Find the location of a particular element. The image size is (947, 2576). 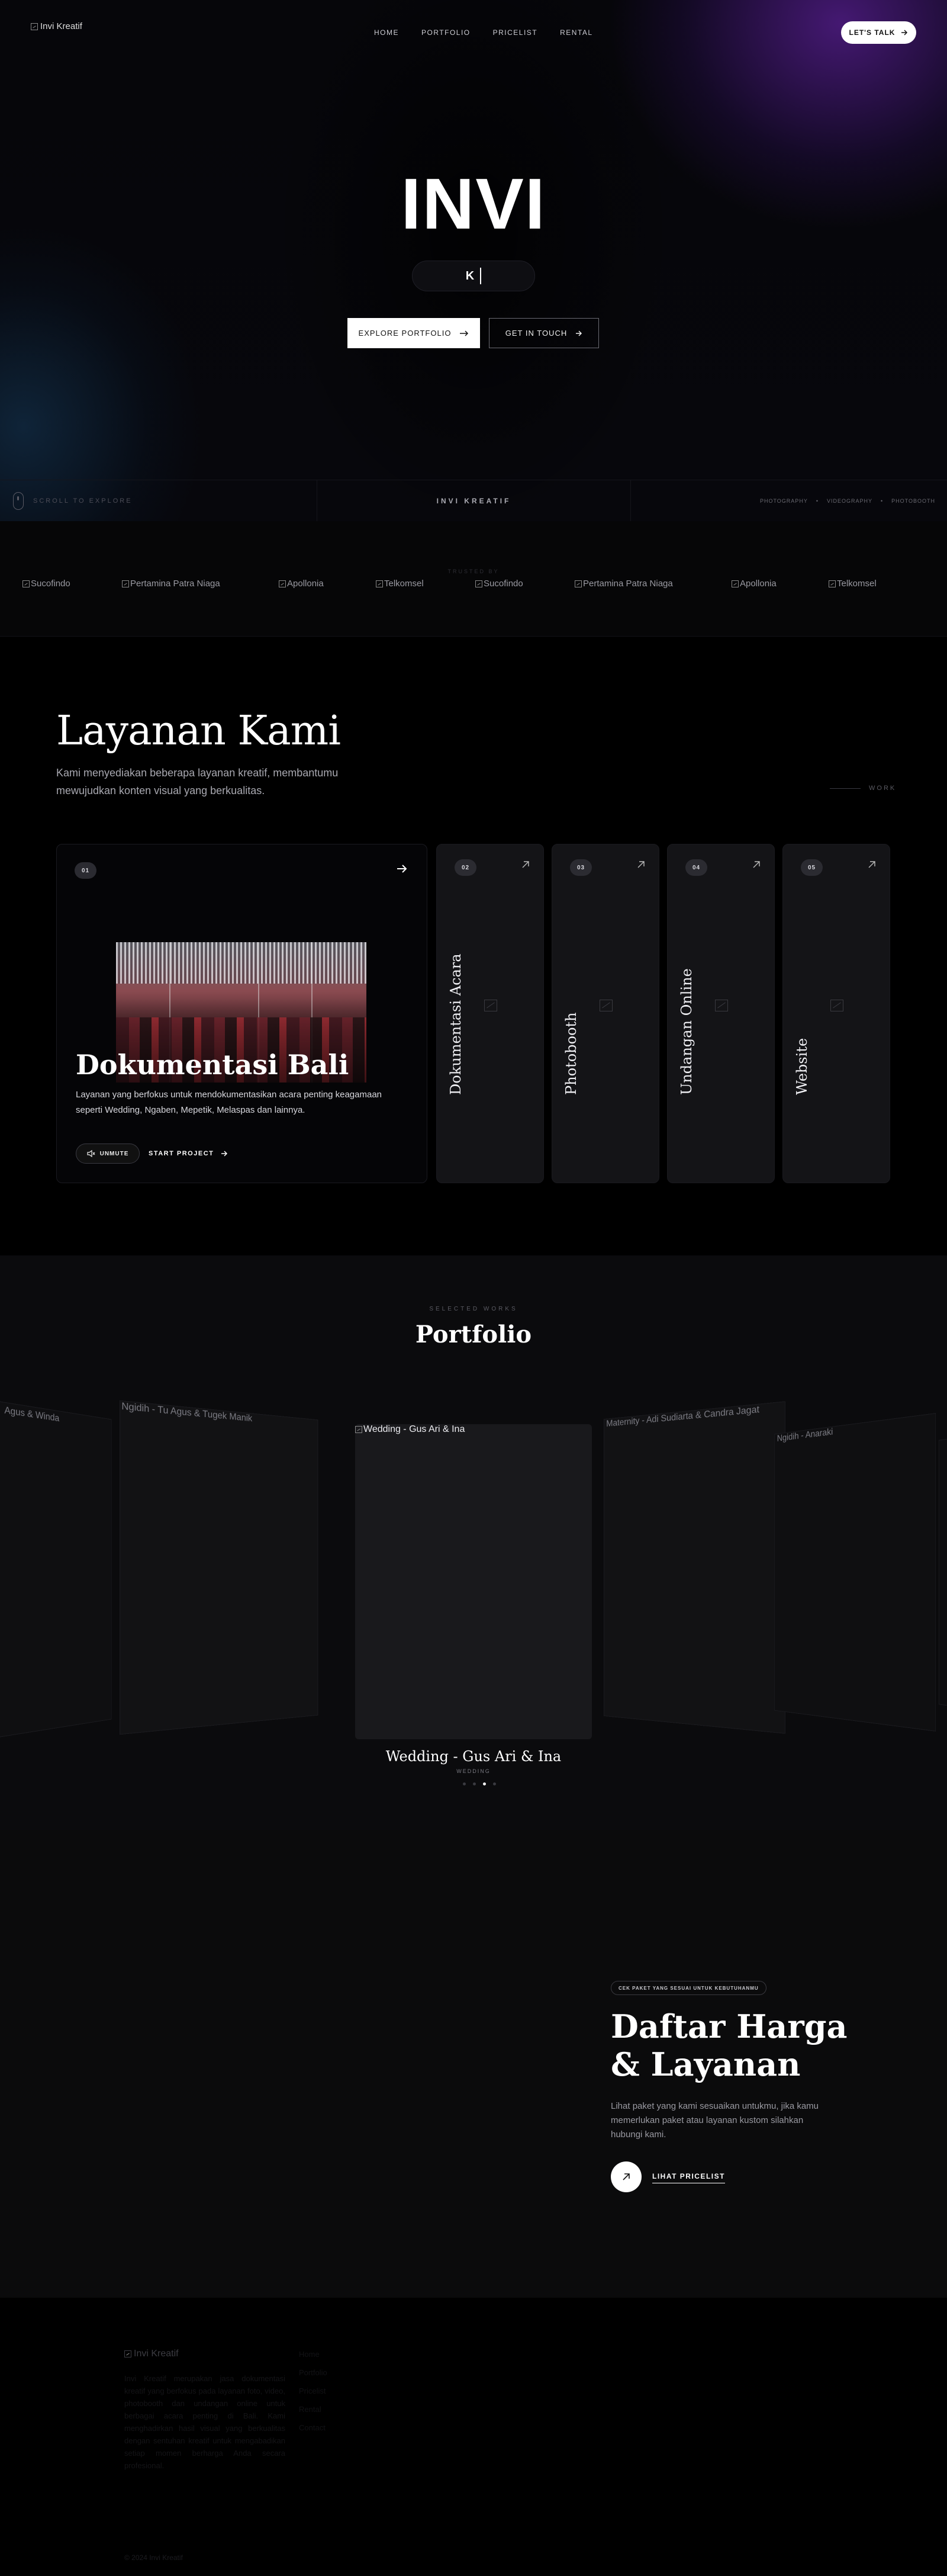

footer-link: Portfolio is located at coordinates (313, 2372).